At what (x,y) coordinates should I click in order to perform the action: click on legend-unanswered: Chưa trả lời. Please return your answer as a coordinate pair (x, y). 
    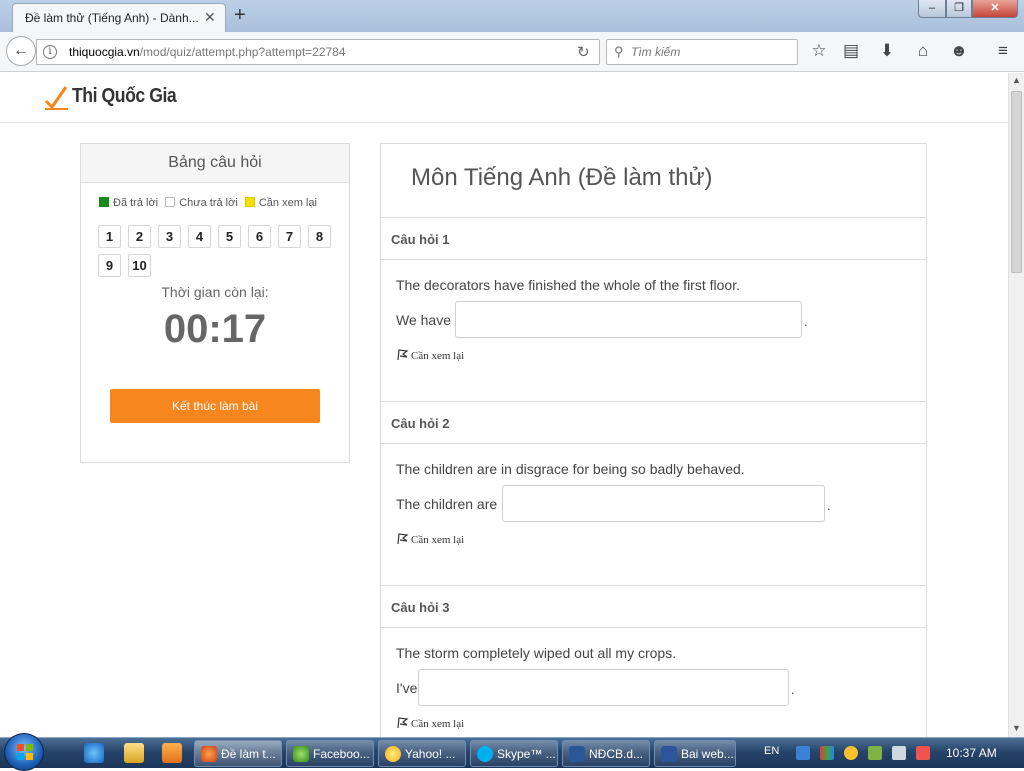
    Looking at the image, I should click on (201, 203).